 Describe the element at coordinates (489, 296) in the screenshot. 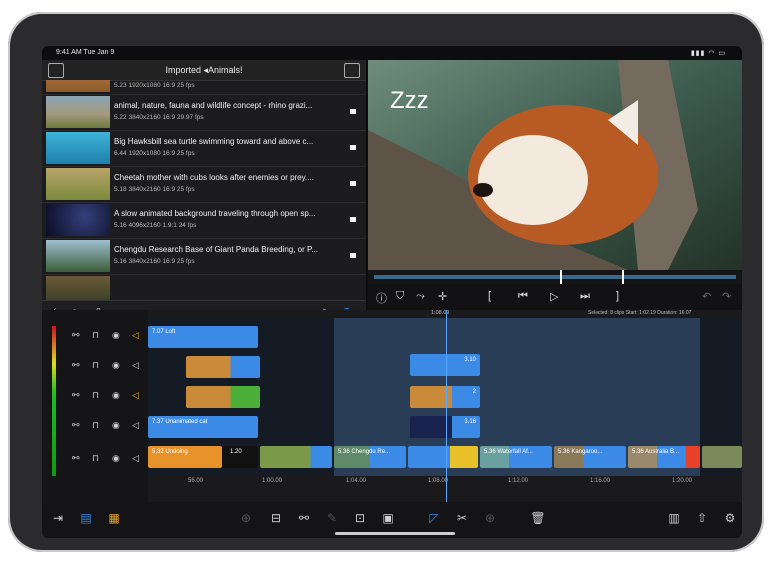

I see `in-point-icon: [` at that location.